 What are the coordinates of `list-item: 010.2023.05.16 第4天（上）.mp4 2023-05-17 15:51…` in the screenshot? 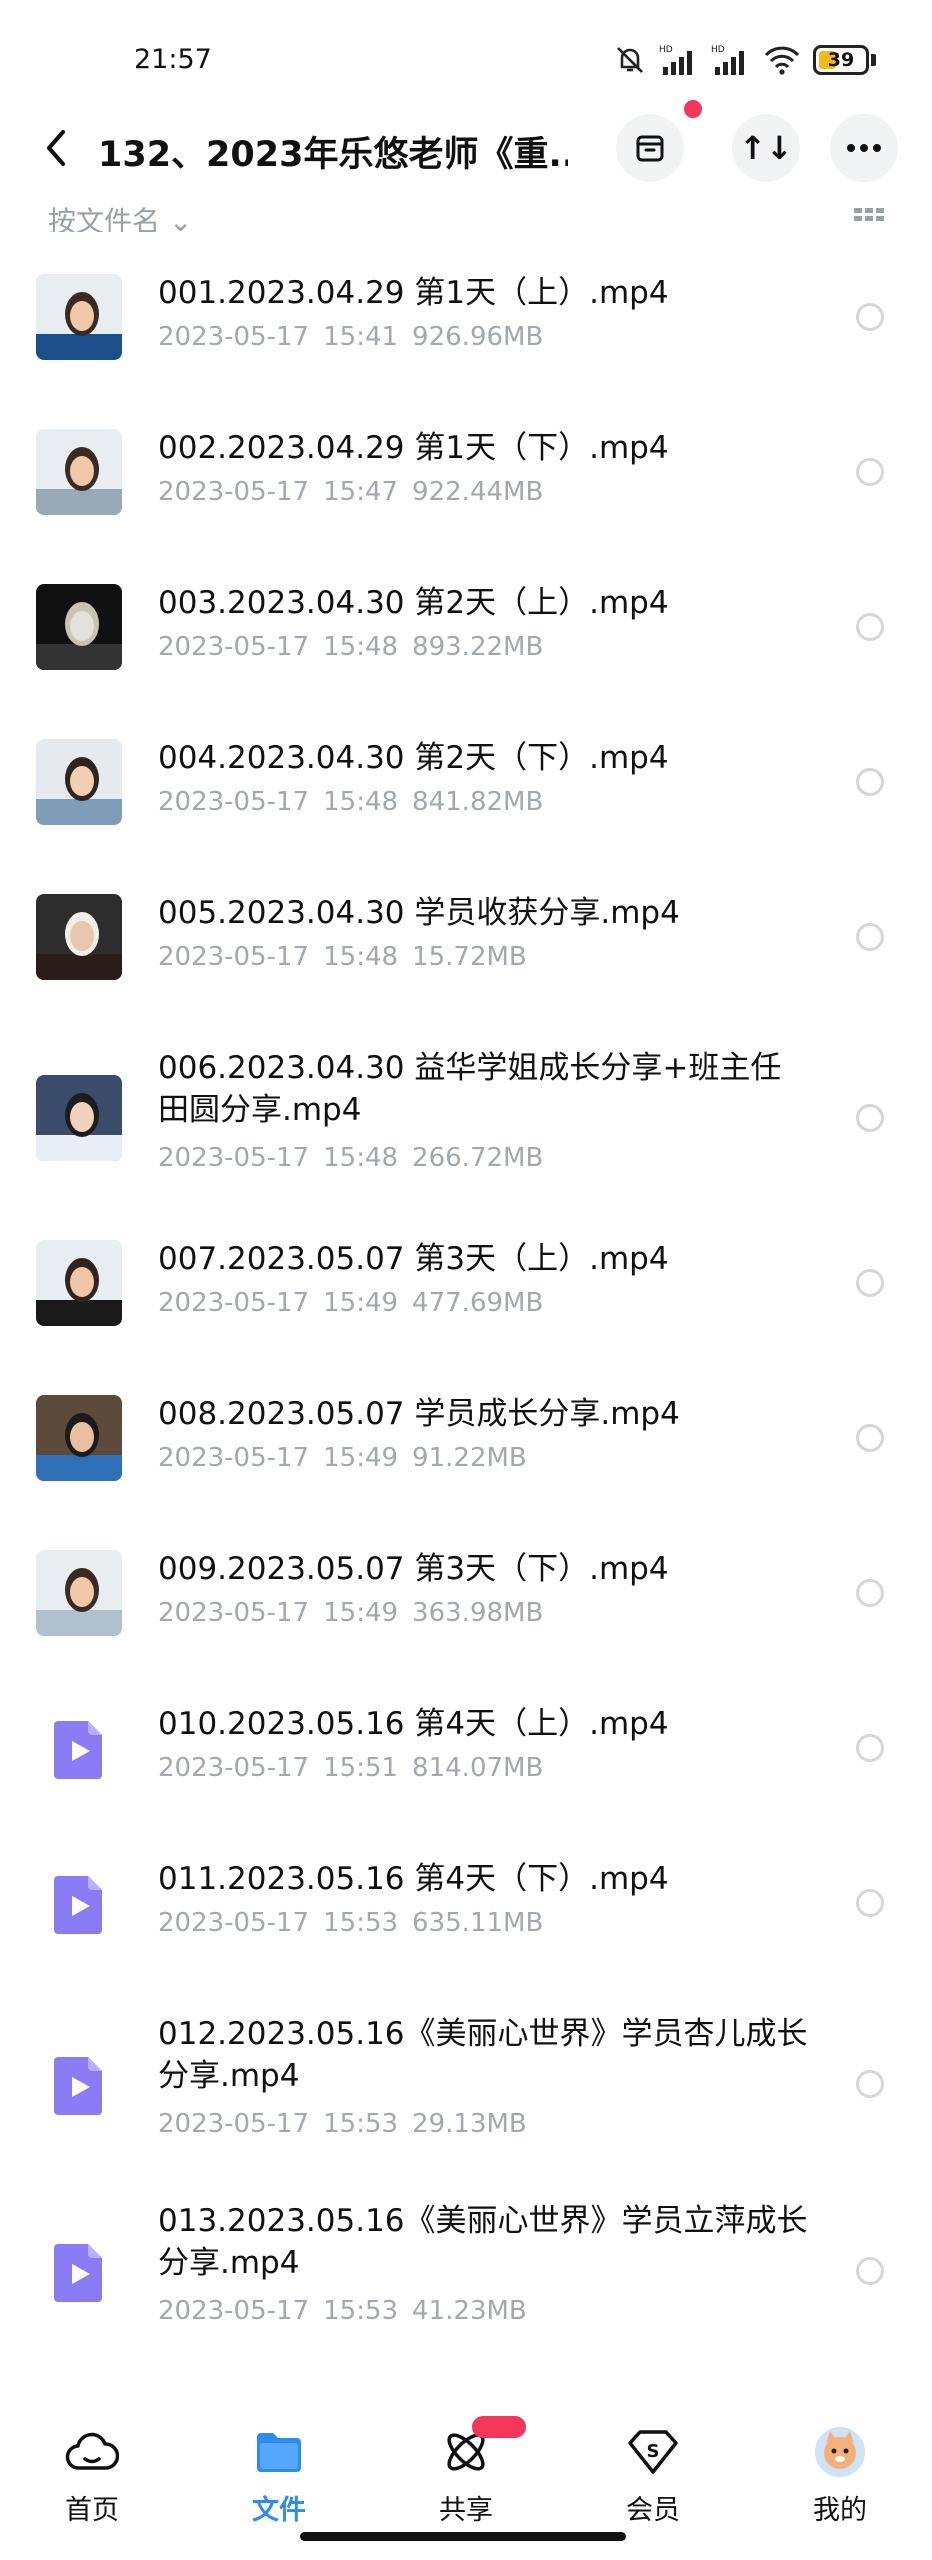 It's located at (466, 1758).